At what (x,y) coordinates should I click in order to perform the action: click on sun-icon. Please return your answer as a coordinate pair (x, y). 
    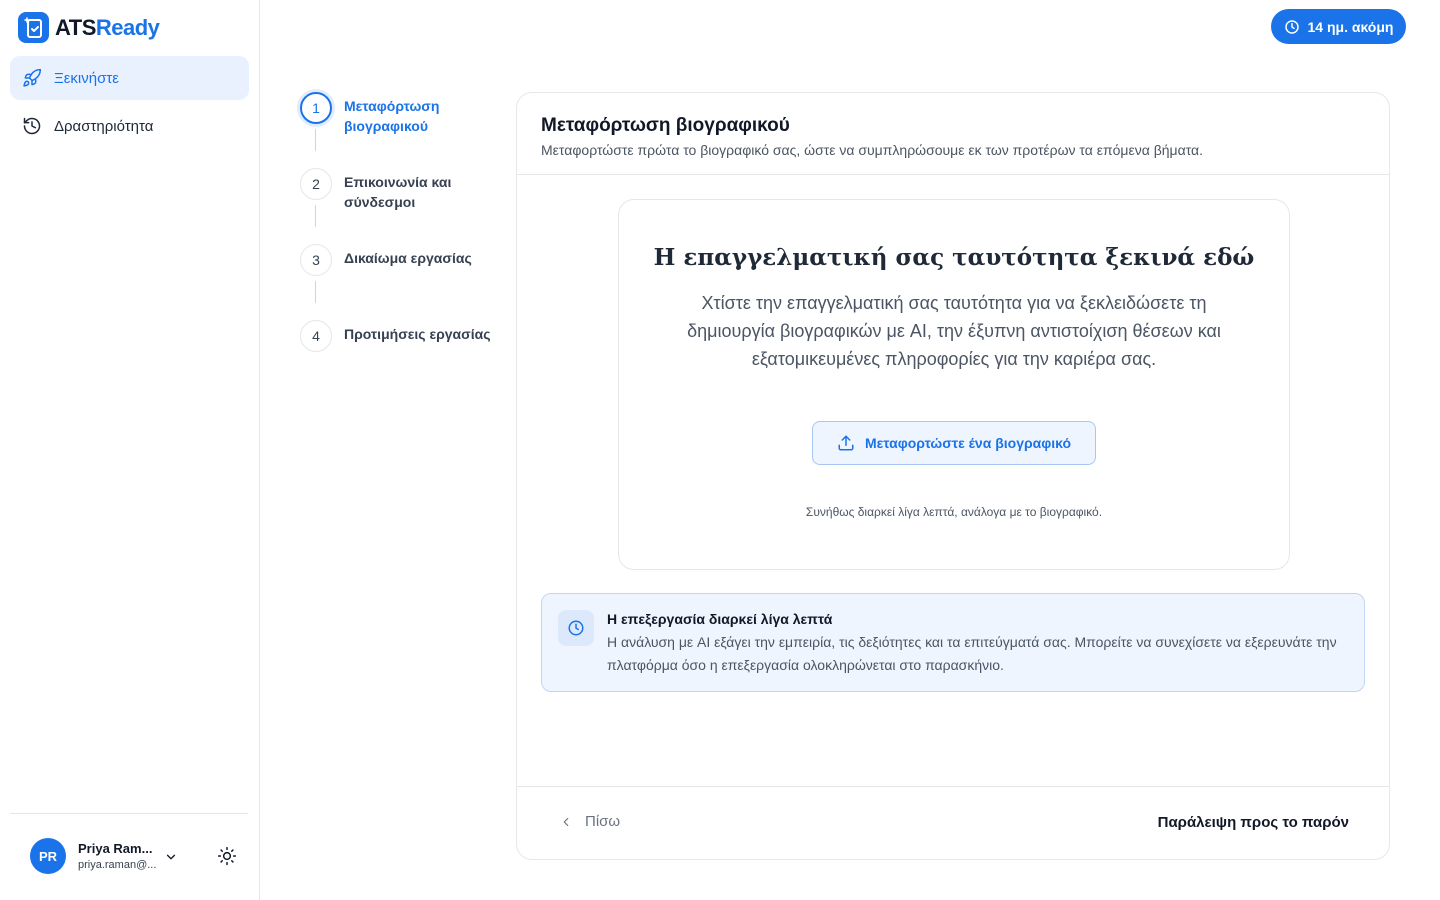
    Looking at the image, I should click on (227, 856).